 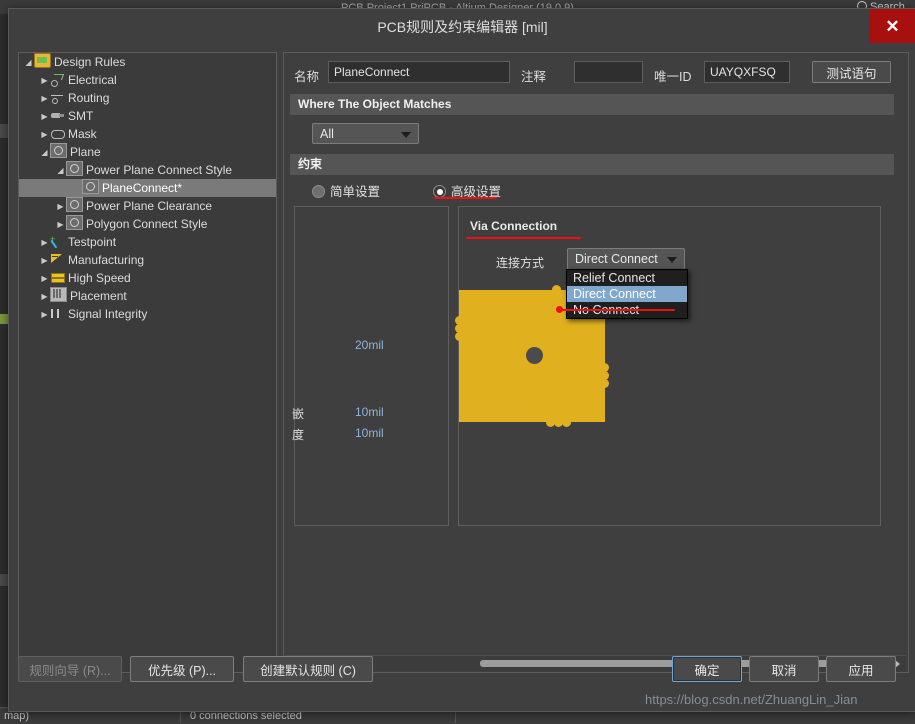 I want to click on smt-icon, so click(x=57, y=115).